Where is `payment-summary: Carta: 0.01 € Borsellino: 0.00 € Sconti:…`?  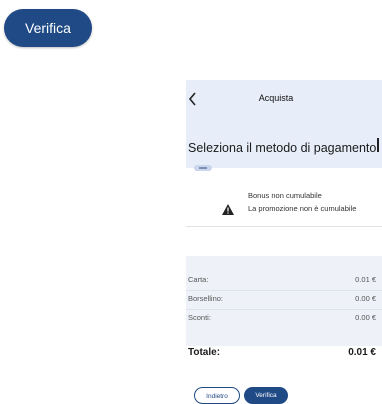
payment-summary: Carta: 0.01 € Borsellino: 0.00 € Sconti:… is located at coordinates (284, 301).